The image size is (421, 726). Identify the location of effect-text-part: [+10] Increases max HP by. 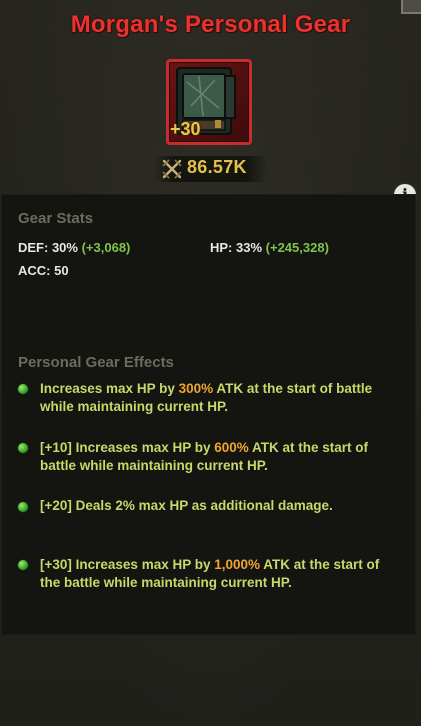
(127, 447).